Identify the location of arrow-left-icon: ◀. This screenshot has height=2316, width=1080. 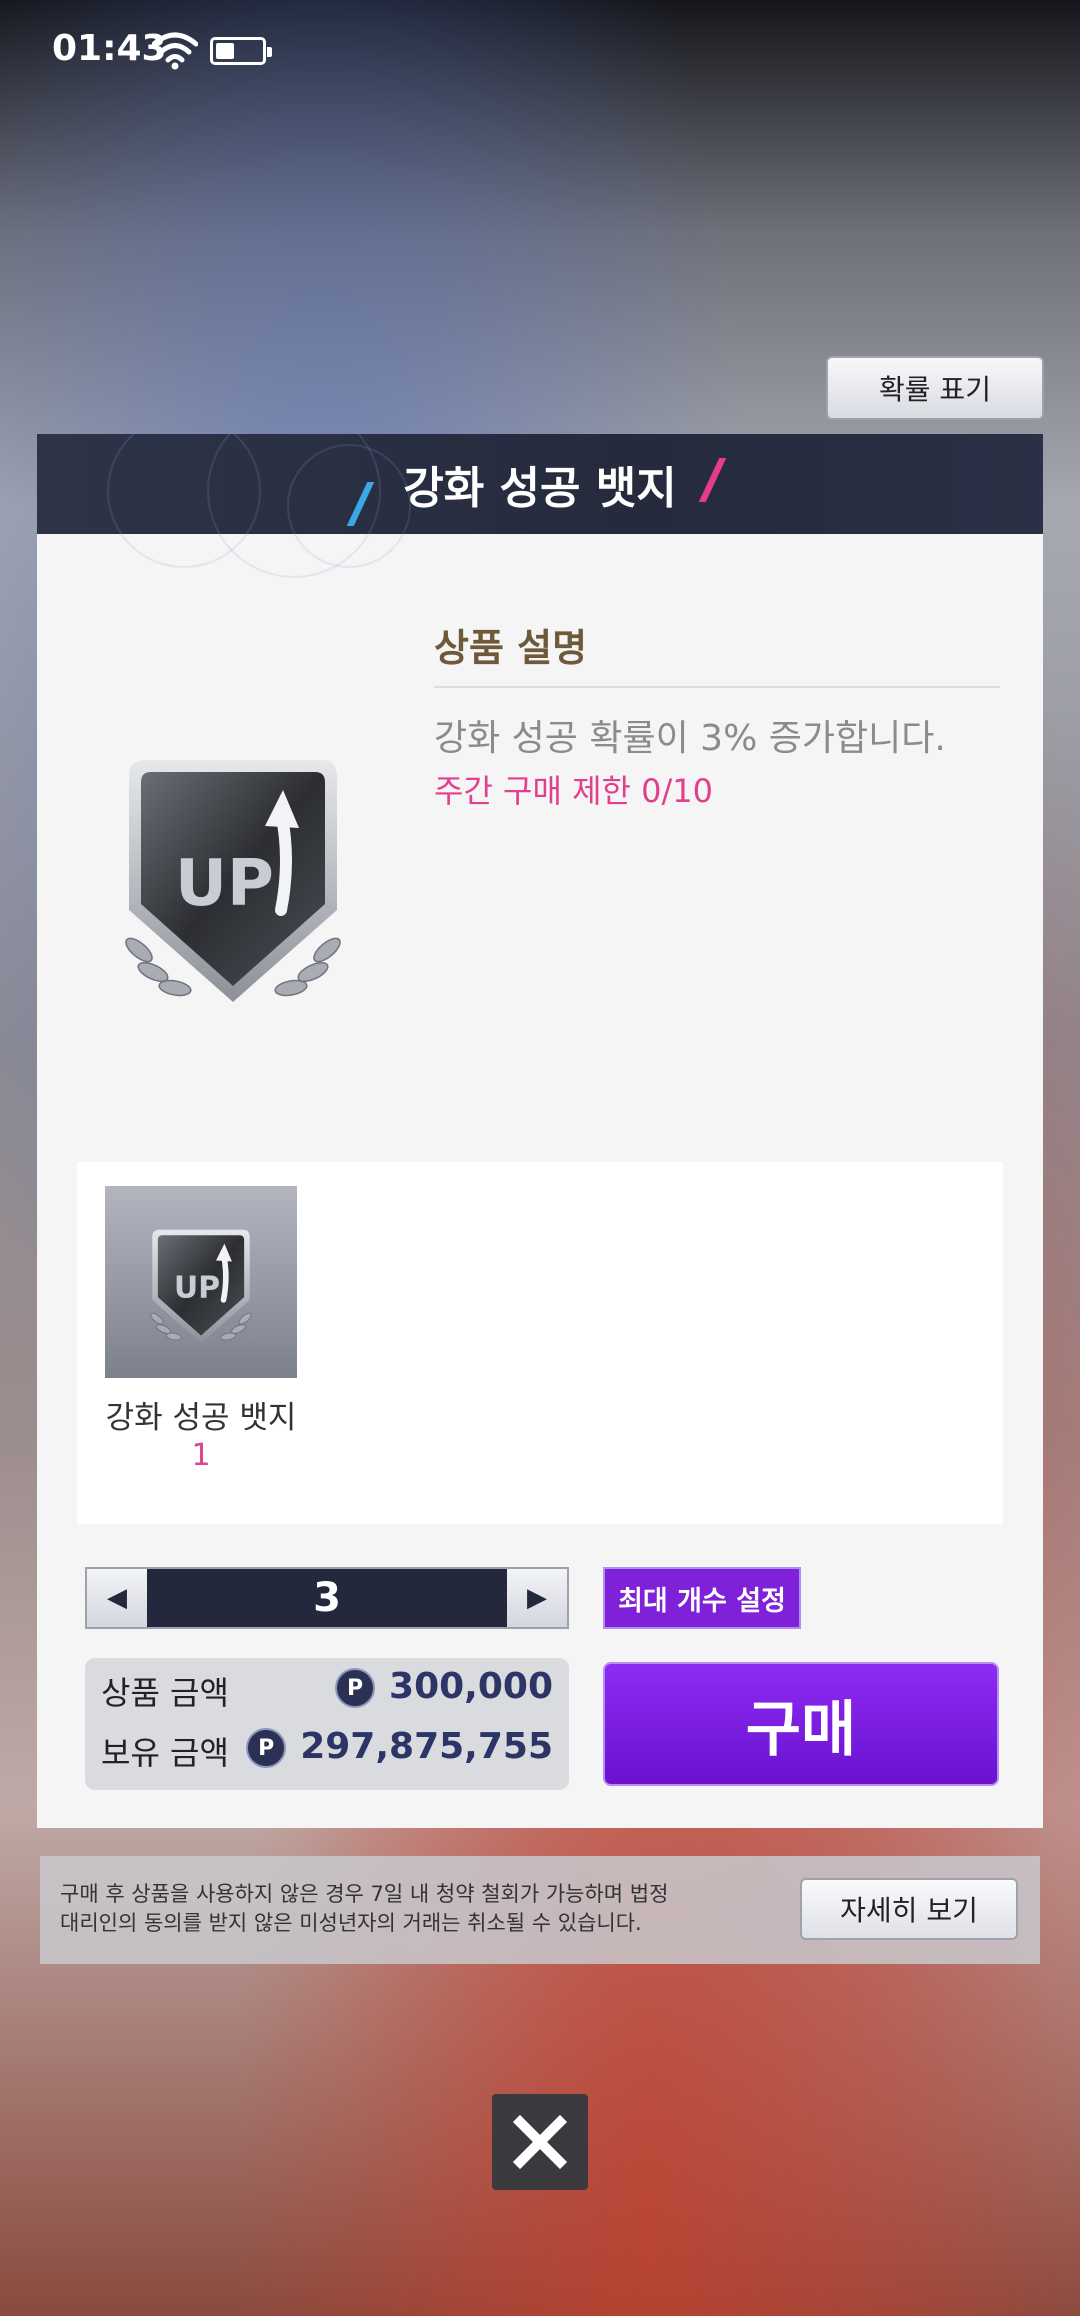
(117, 1598).